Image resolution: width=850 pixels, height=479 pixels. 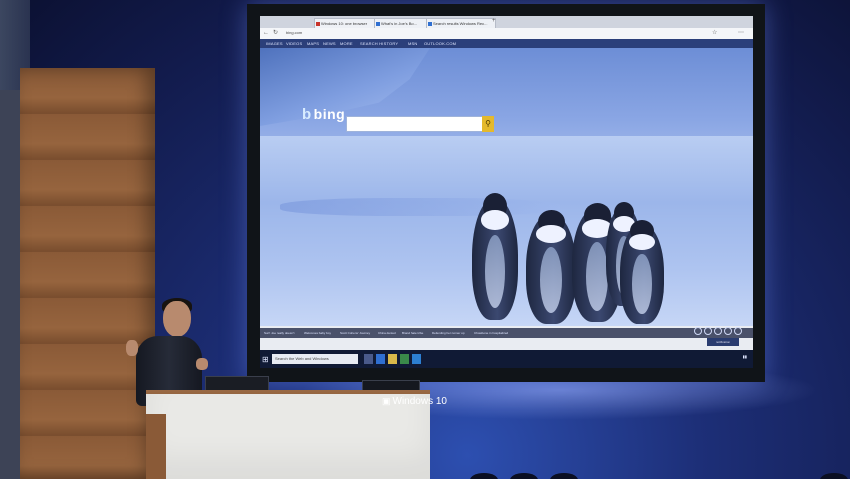 What do you see at coordinates (294, 32) in the screenshot?
I see `url-text: bing.com` at bounding box center [294, 32].